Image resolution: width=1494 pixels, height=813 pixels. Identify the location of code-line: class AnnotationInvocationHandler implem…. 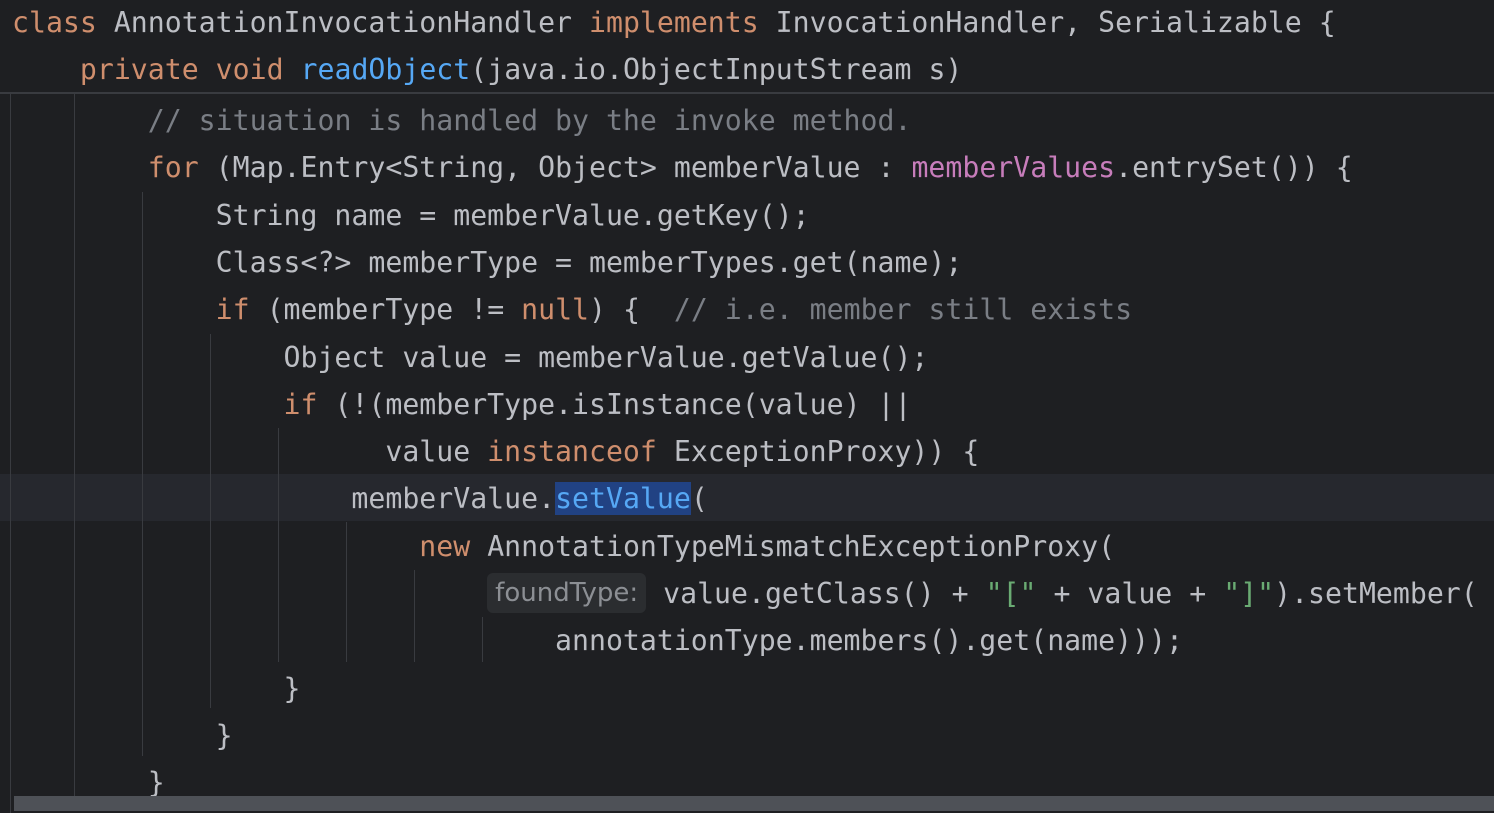
(674, 23).